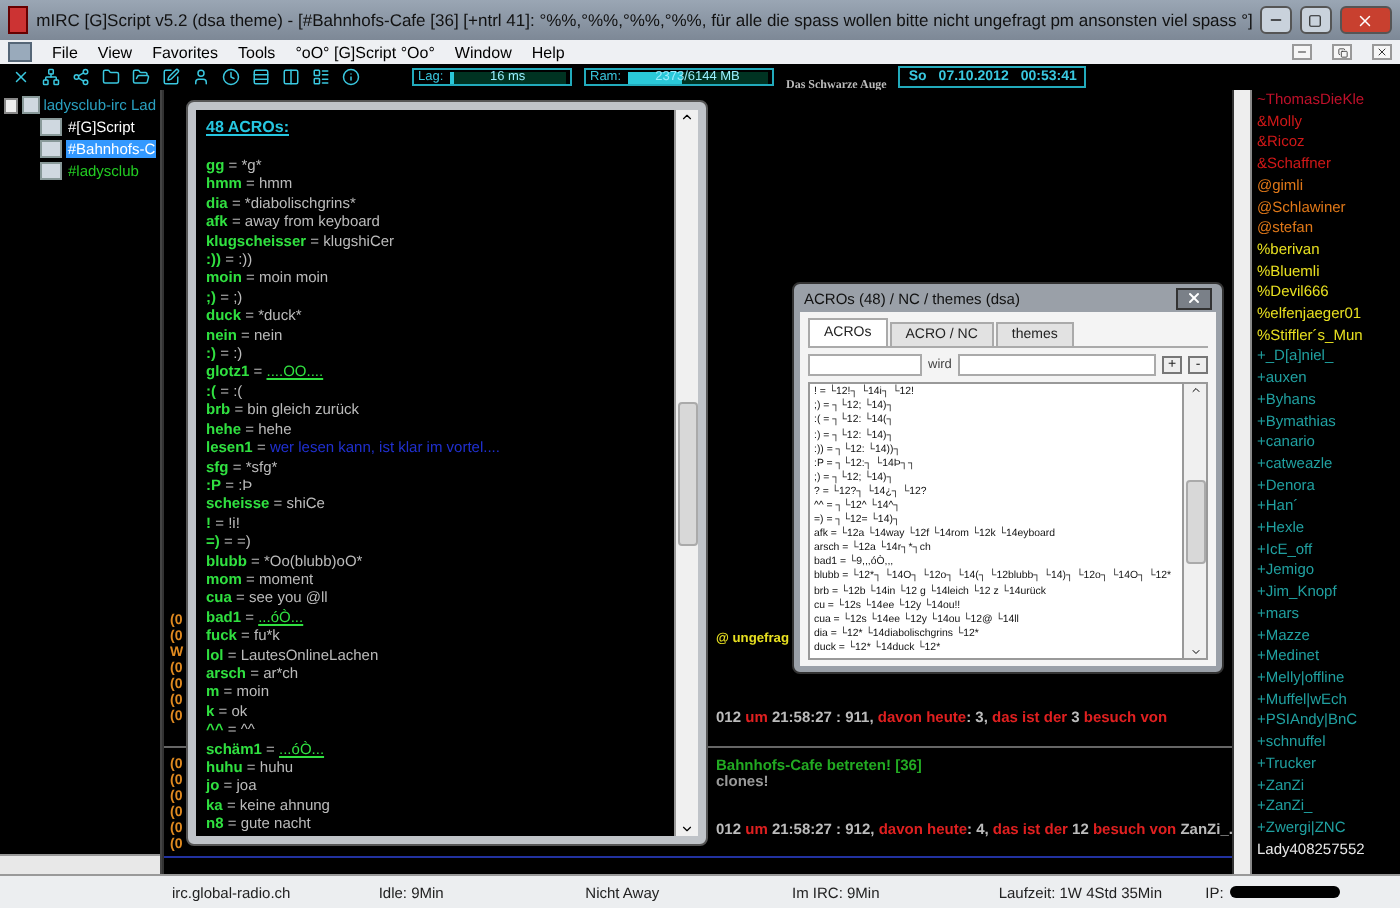 The width and height of the screenshot is (1400, 908). I want to click on user-icon, so click(201, 77).